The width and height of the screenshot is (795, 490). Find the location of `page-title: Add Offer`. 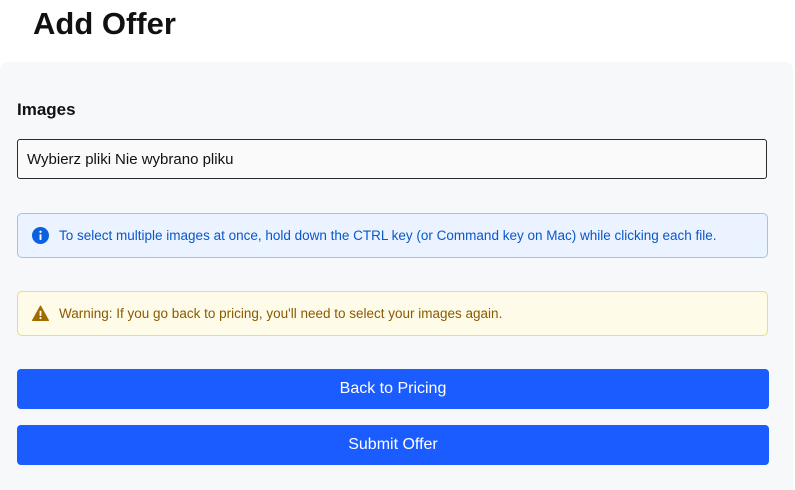

page-title: Add Offer is located at coordinates (104, 23).